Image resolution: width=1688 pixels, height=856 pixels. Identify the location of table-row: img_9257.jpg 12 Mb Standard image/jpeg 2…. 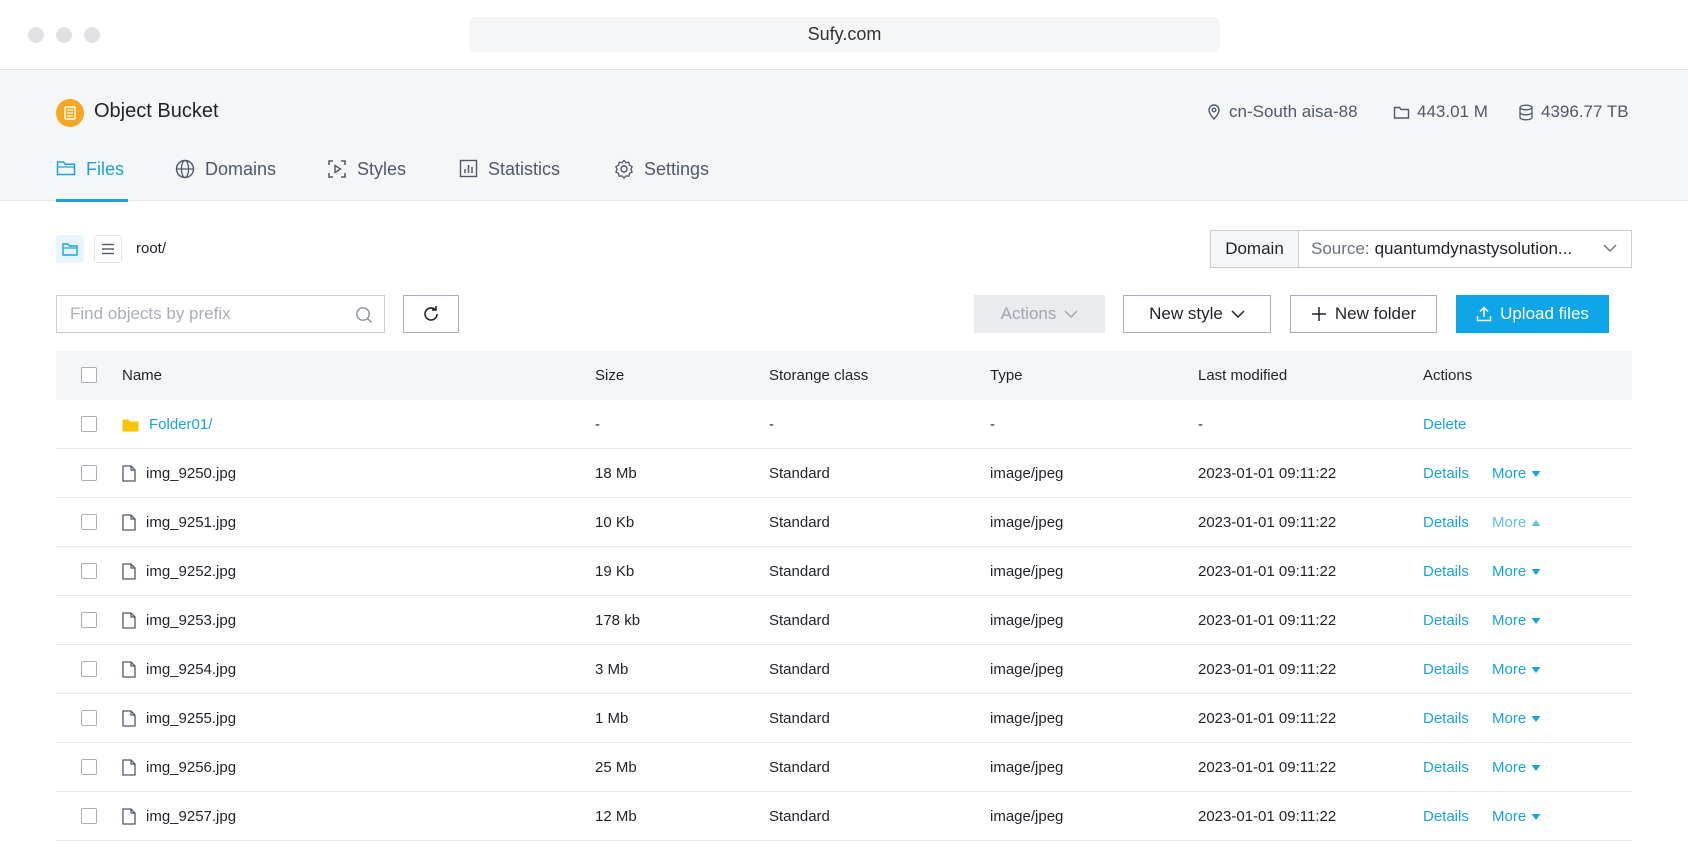
(844, 816).